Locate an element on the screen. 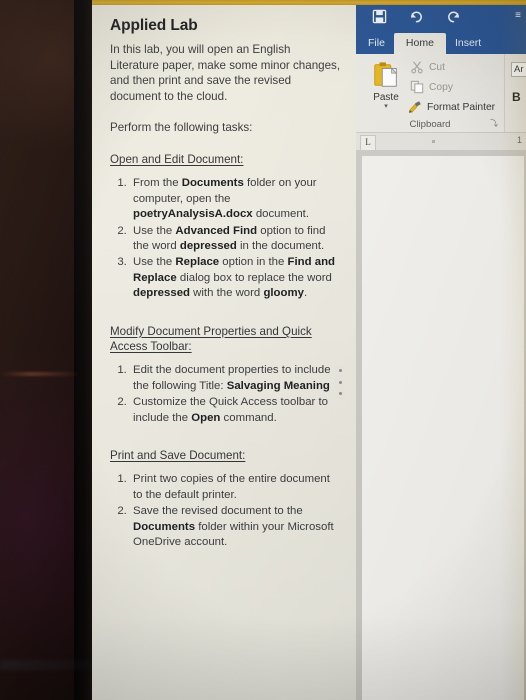 Image resolution: width=526 pixels, height=700 pixels. scissors-icon is located at coordinates (417, 67).